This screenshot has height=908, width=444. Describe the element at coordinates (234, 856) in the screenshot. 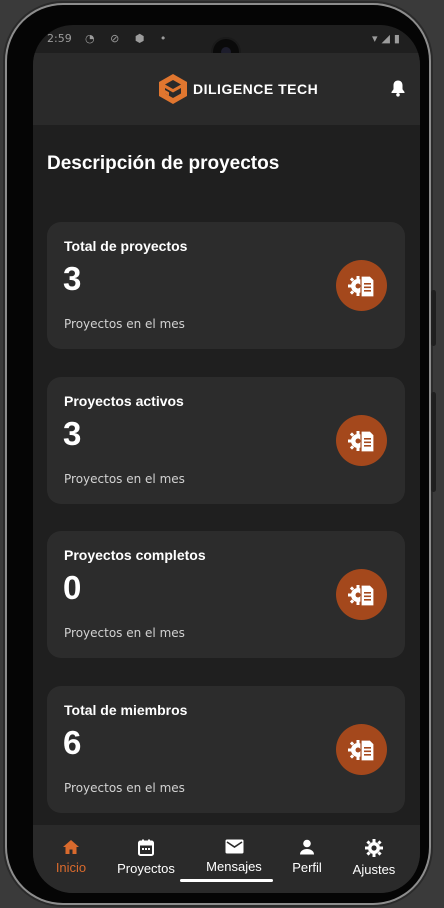

I see `nav-item-mensajes: Mensajes` at that location.